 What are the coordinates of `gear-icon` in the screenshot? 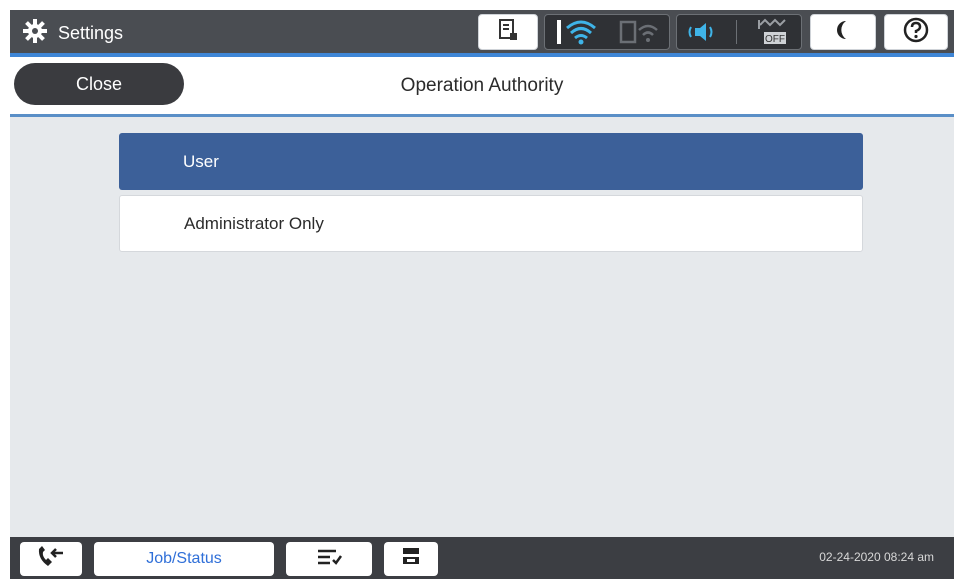 It's located at (35, 33).